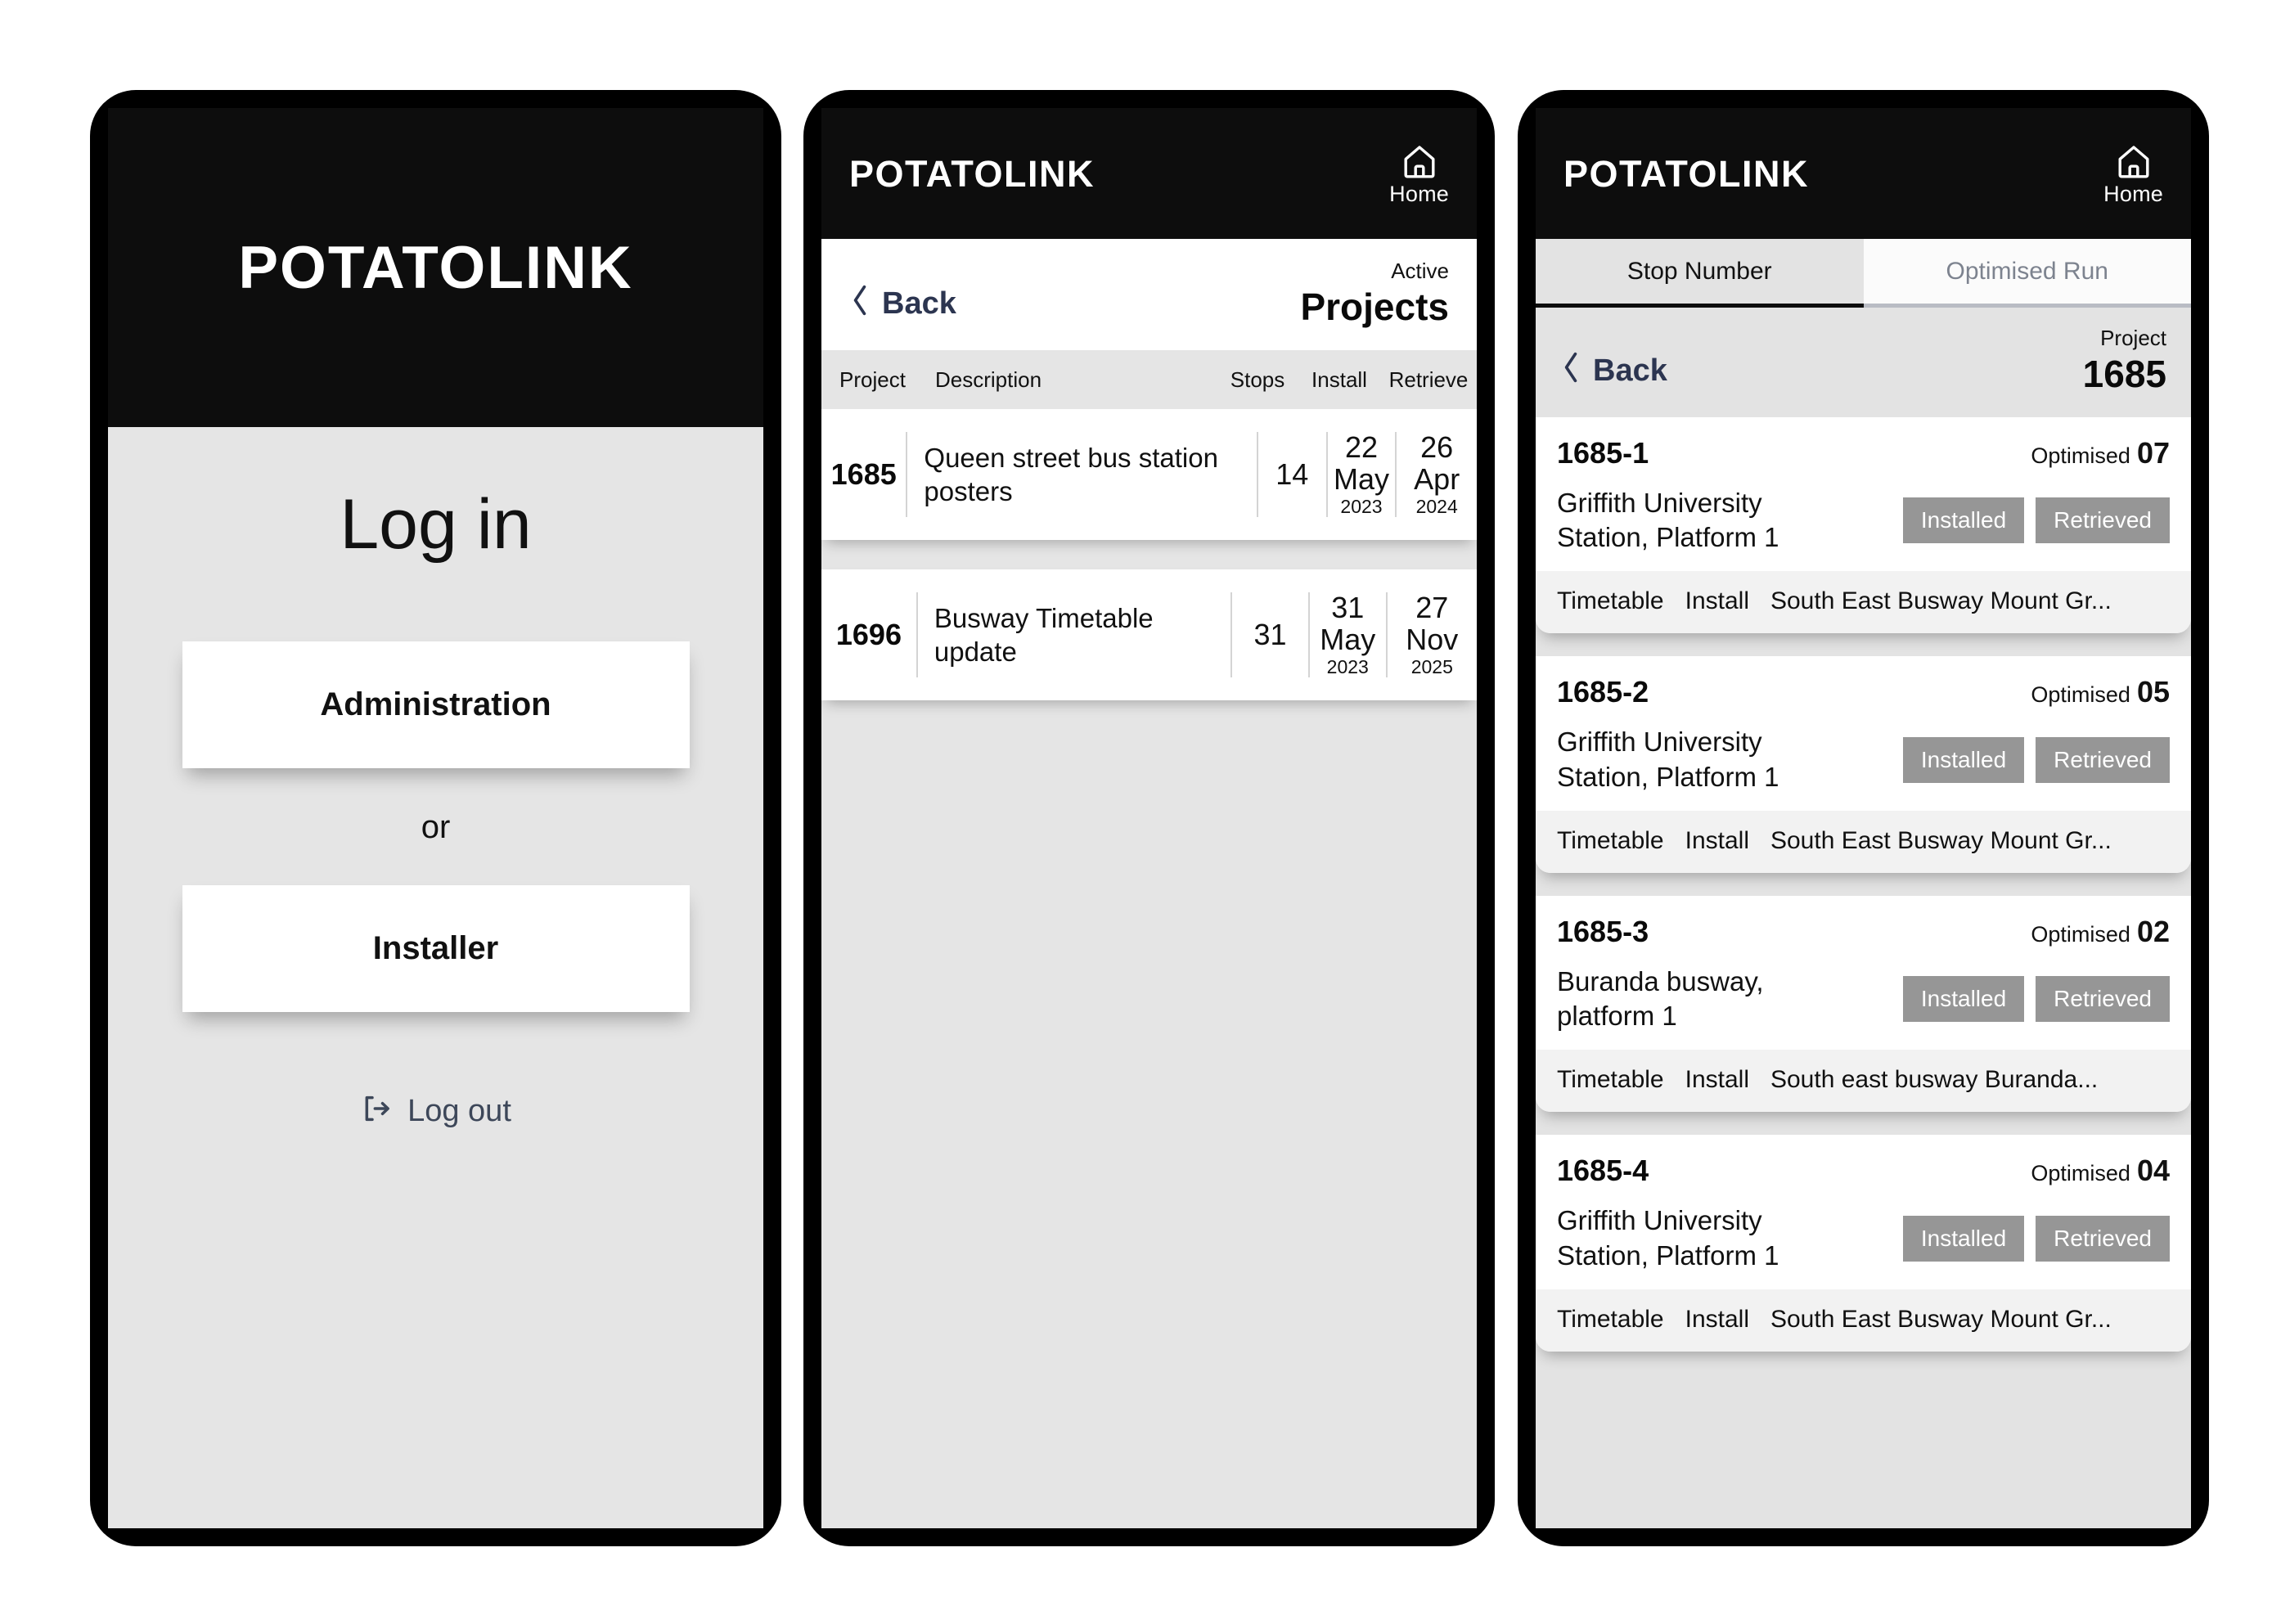  Describe the element at coordinates (1348, 639) in the screenshot. I see `install-month: May` at that location.